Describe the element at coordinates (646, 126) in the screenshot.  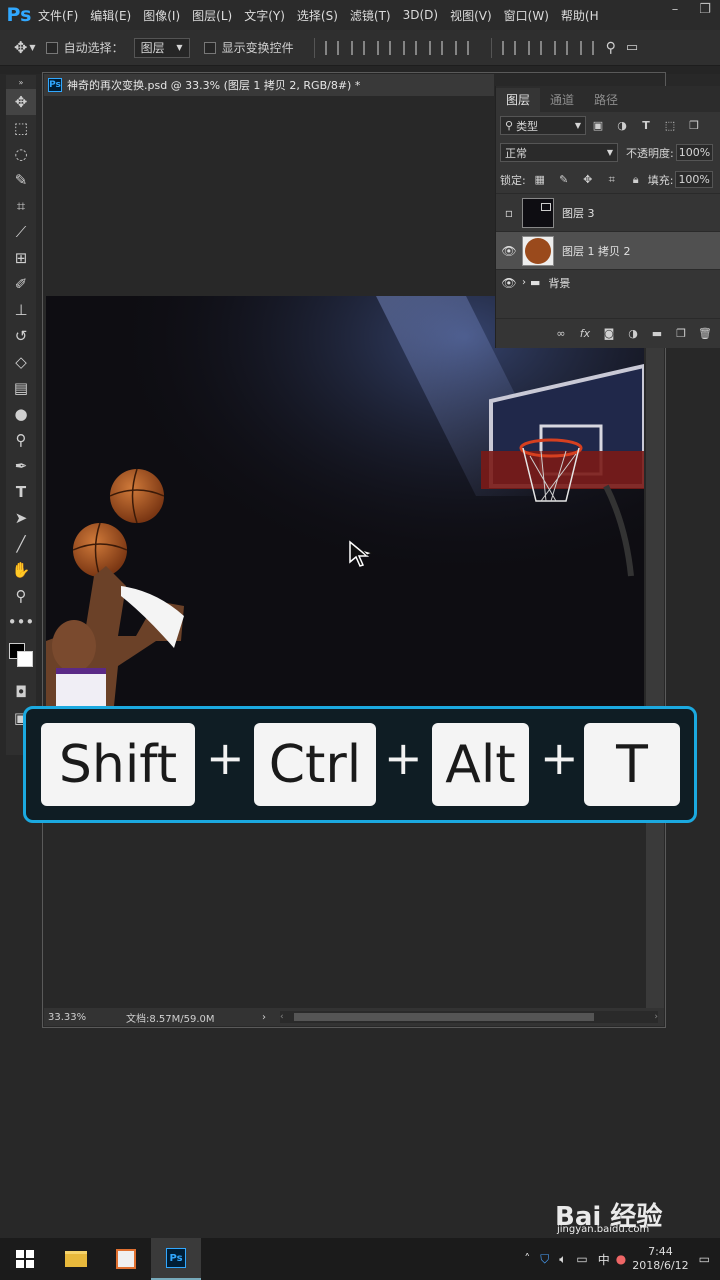
I see `filter-type-icon: T` at that location.